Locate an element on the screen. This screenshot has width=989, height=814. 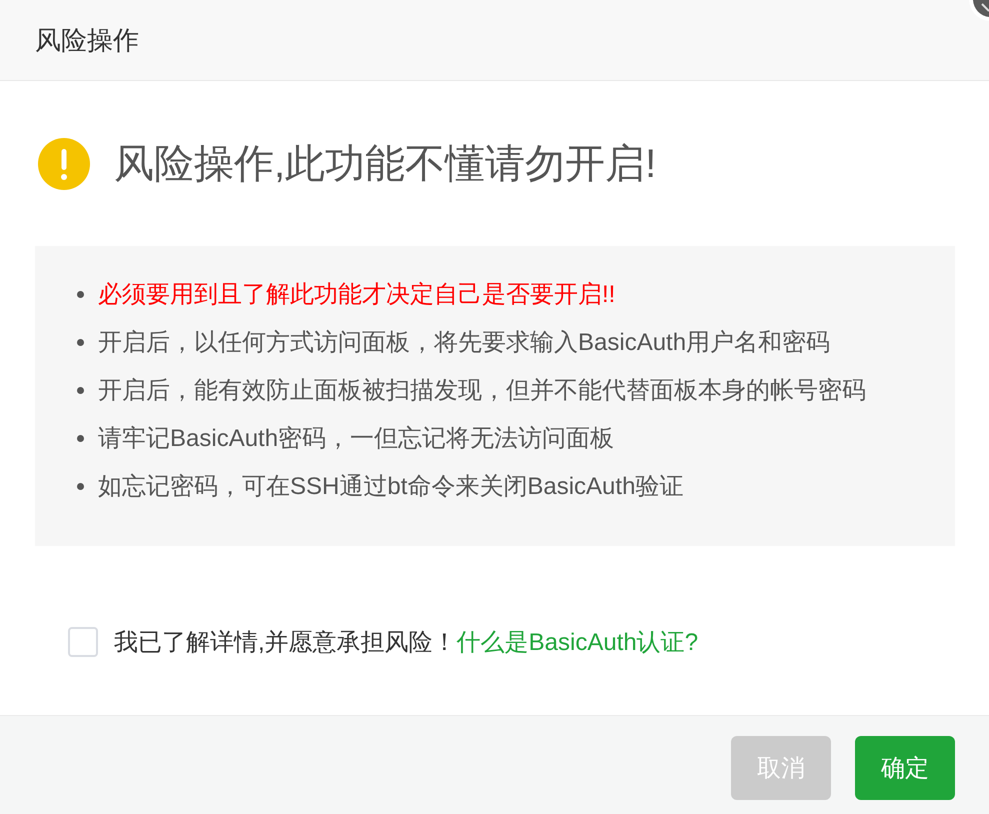
checkbox is located at coordinates (83, 642).